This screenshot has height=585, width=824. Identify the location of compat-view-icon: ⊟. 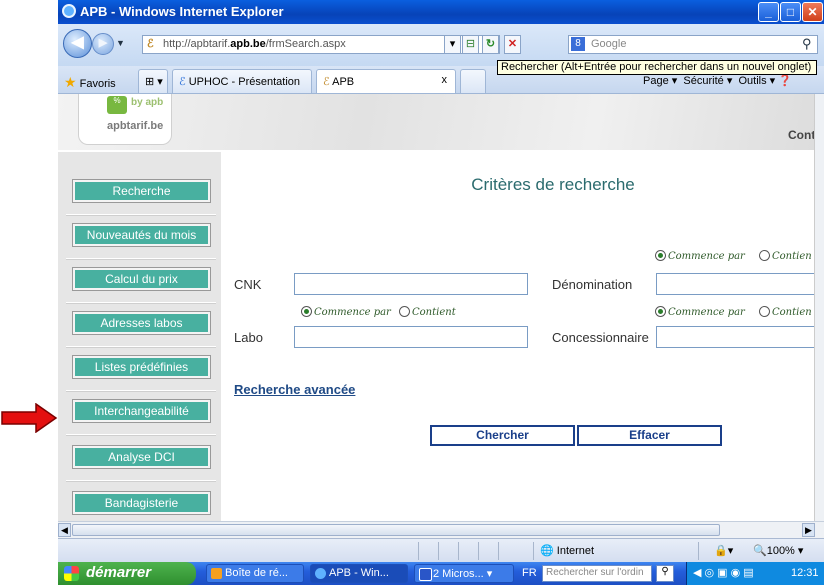
(470, 44).